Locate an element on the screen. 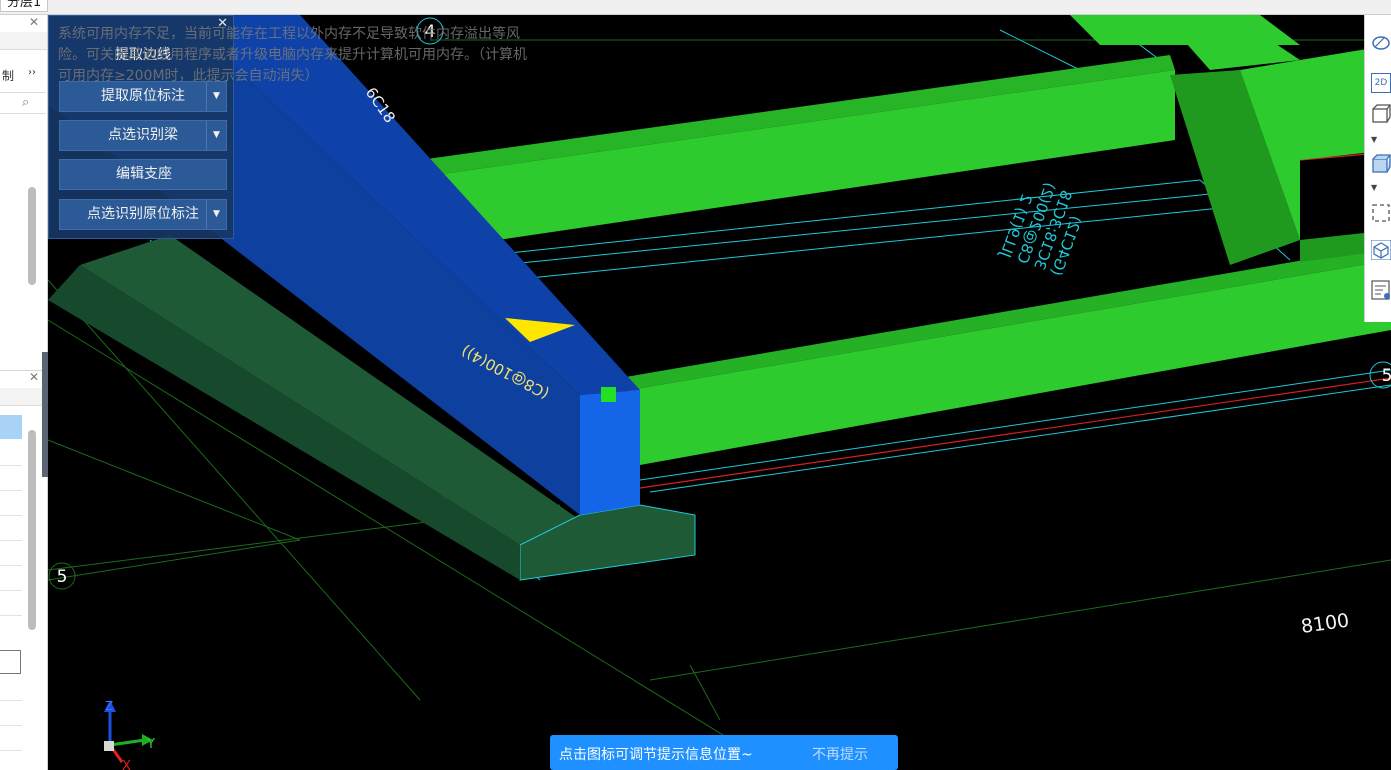  dock-expand-icon: ›› is located at coordinates (32, 72).